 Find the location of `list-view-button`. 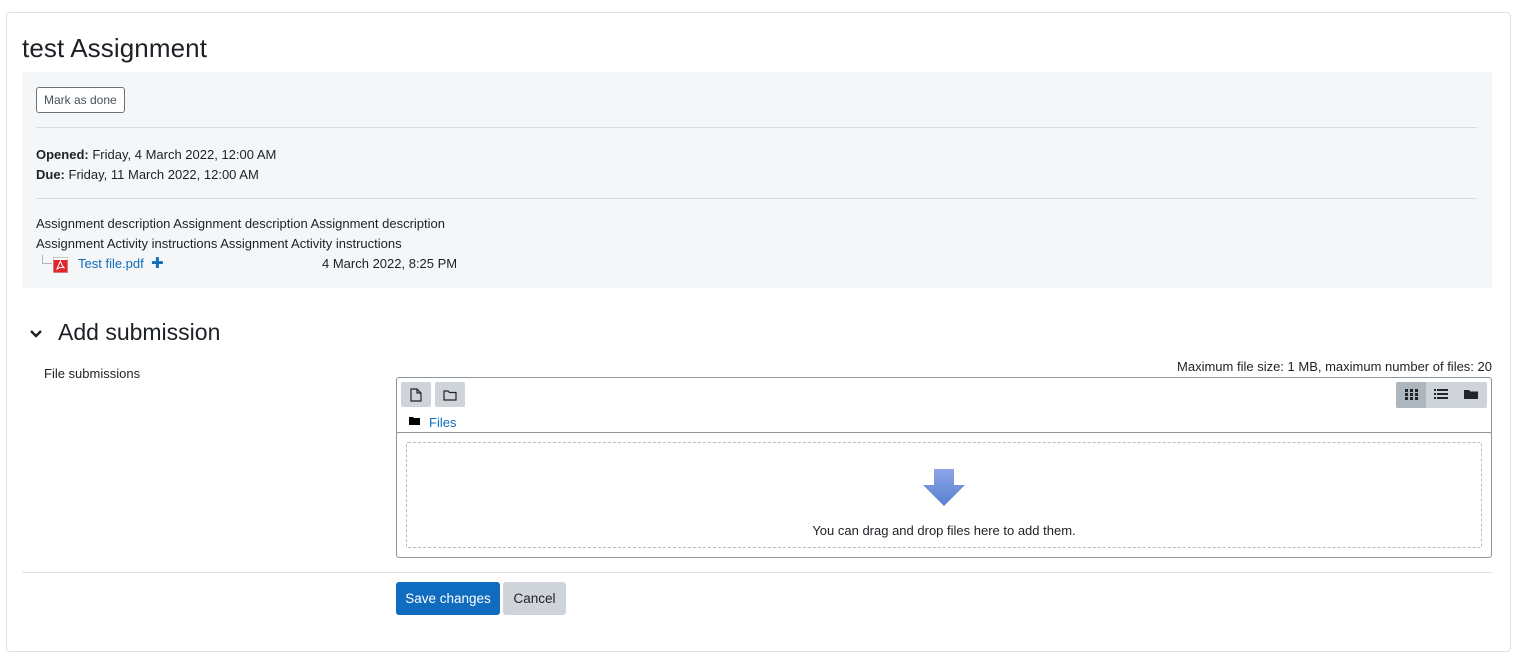

list-view-button is located at coordinates (1441, 395).